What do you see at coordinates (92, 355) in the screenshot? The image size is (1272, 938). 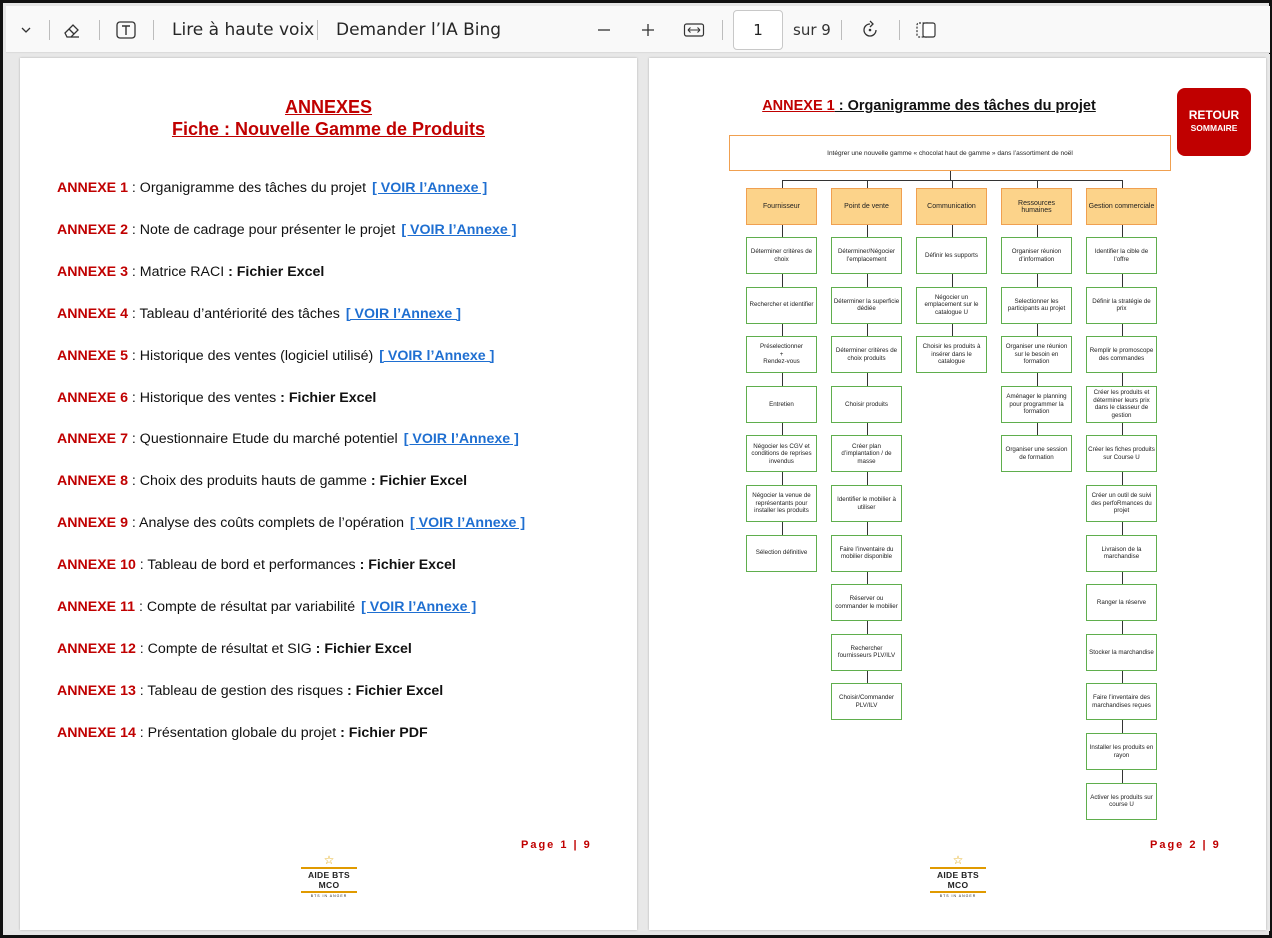 I see `annexe-id: ANNEXE 5` at bounding box center [92, 355].